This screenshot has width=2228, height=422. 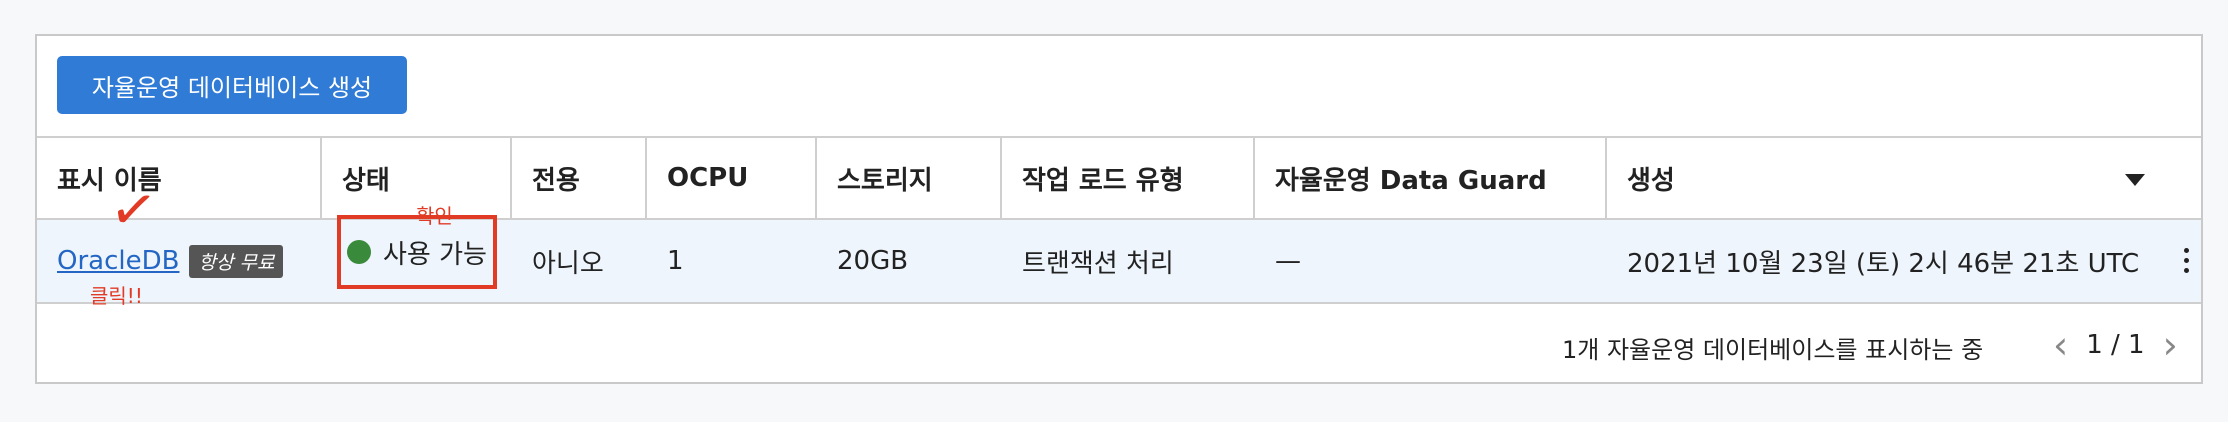 I want to click on status-dot-icon, so click(x=359, y=252).